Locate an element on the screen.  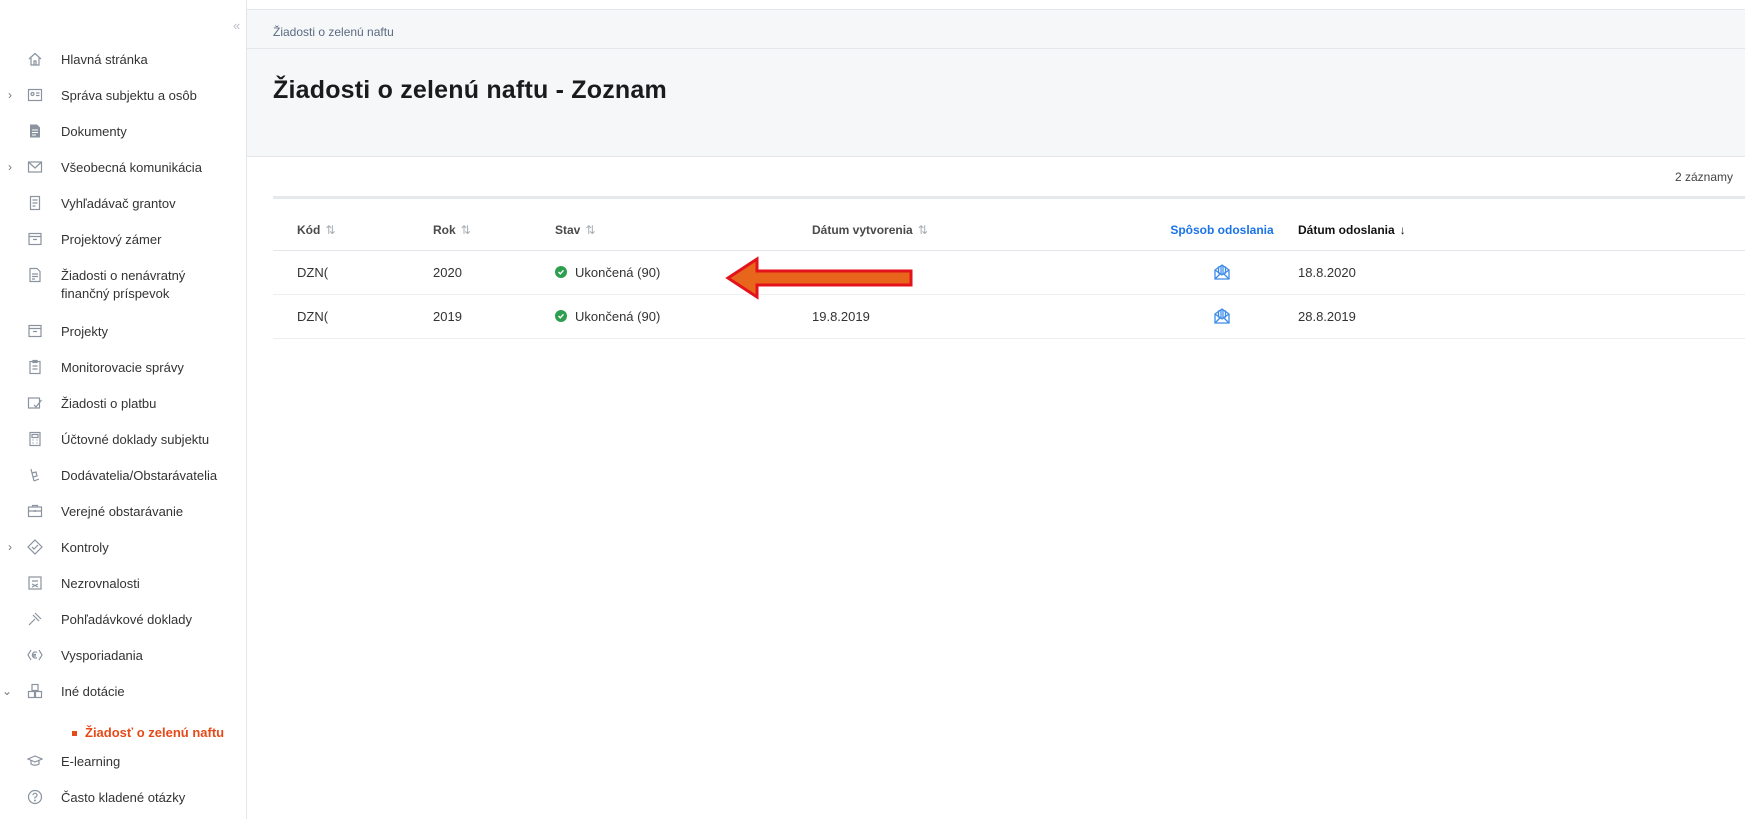
sort-down-icon: ↓ is located at coordinates (1402, 229).